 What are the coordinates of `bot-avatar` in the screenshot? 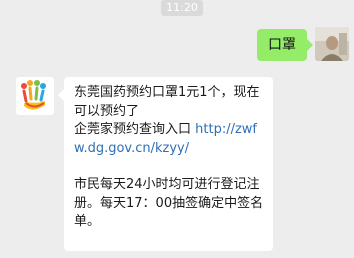 It's located at (35, 96).